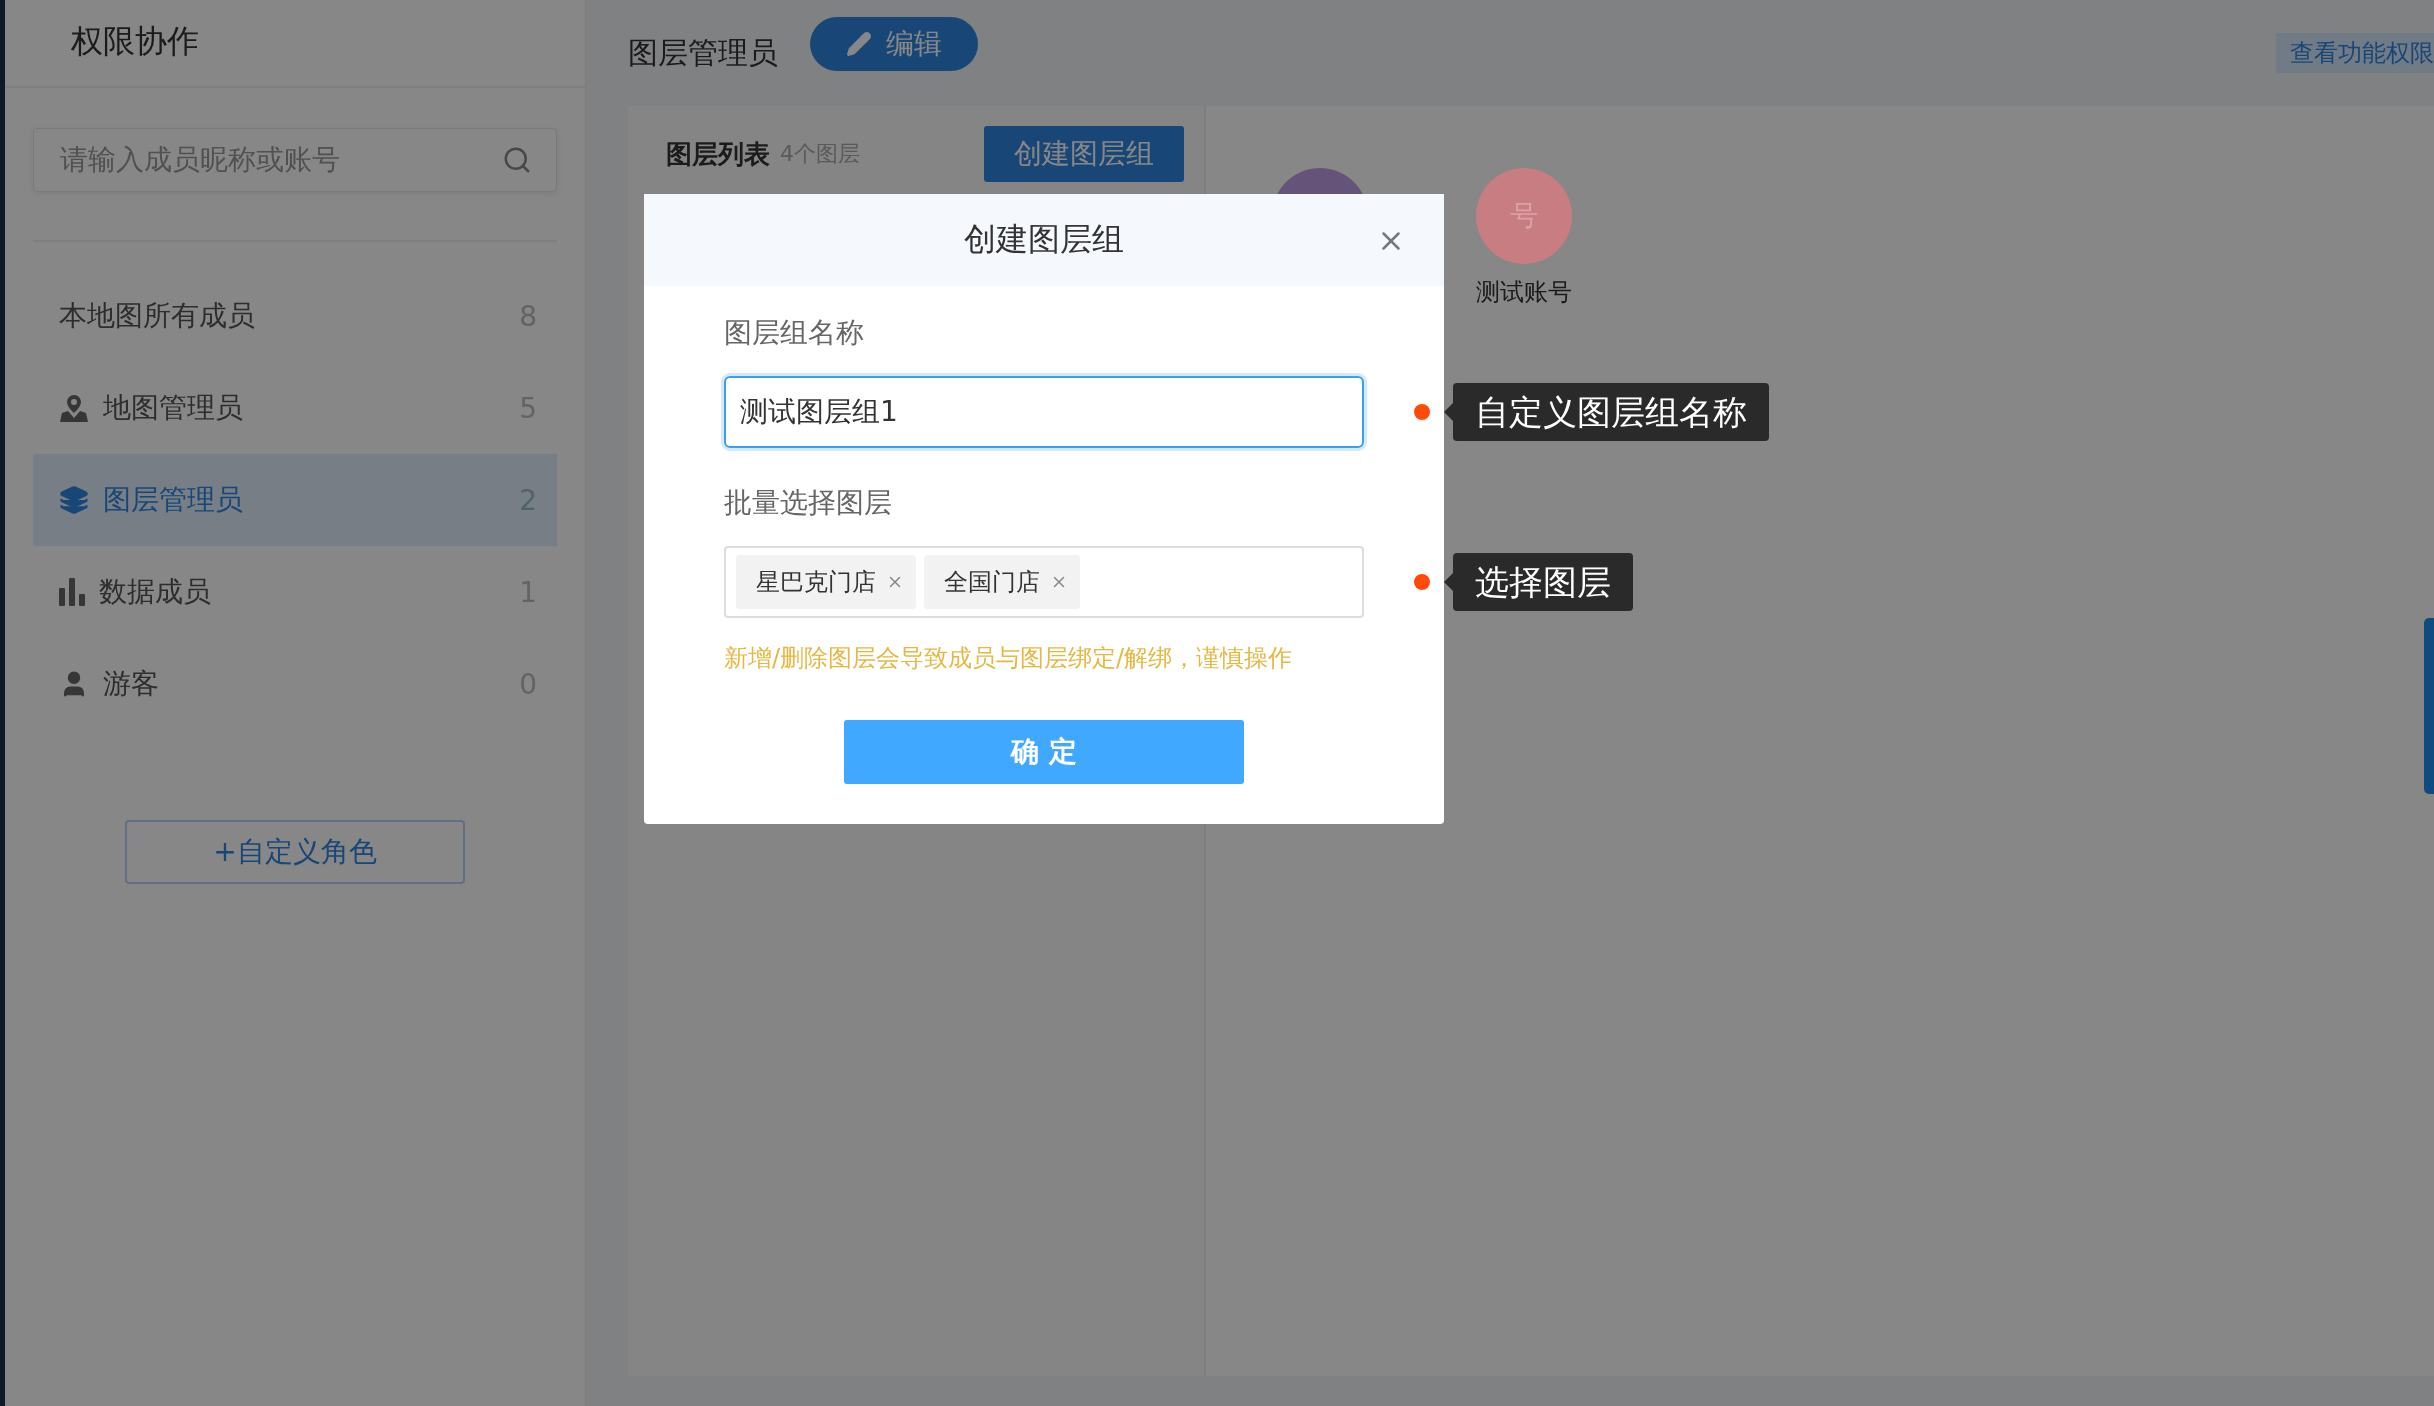  I want to click on role-label: 图层管理员, so click(173, 500).